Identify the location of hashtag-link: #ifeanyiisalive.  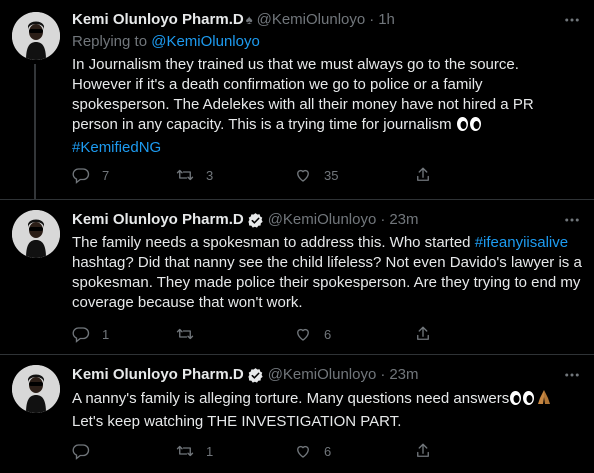
(521, 242).